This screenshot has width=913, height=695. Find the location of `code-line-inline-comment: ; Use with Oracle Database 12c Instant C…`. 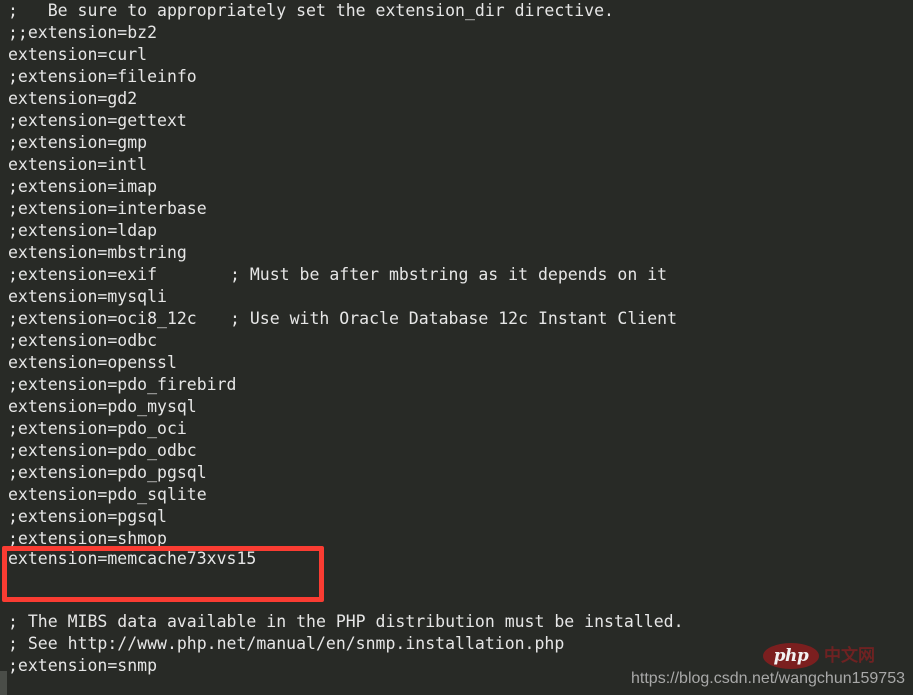

code-line-inline-comment: ; Use with Oracle Database 12c Instant C… is located at coordinates (454, 318).